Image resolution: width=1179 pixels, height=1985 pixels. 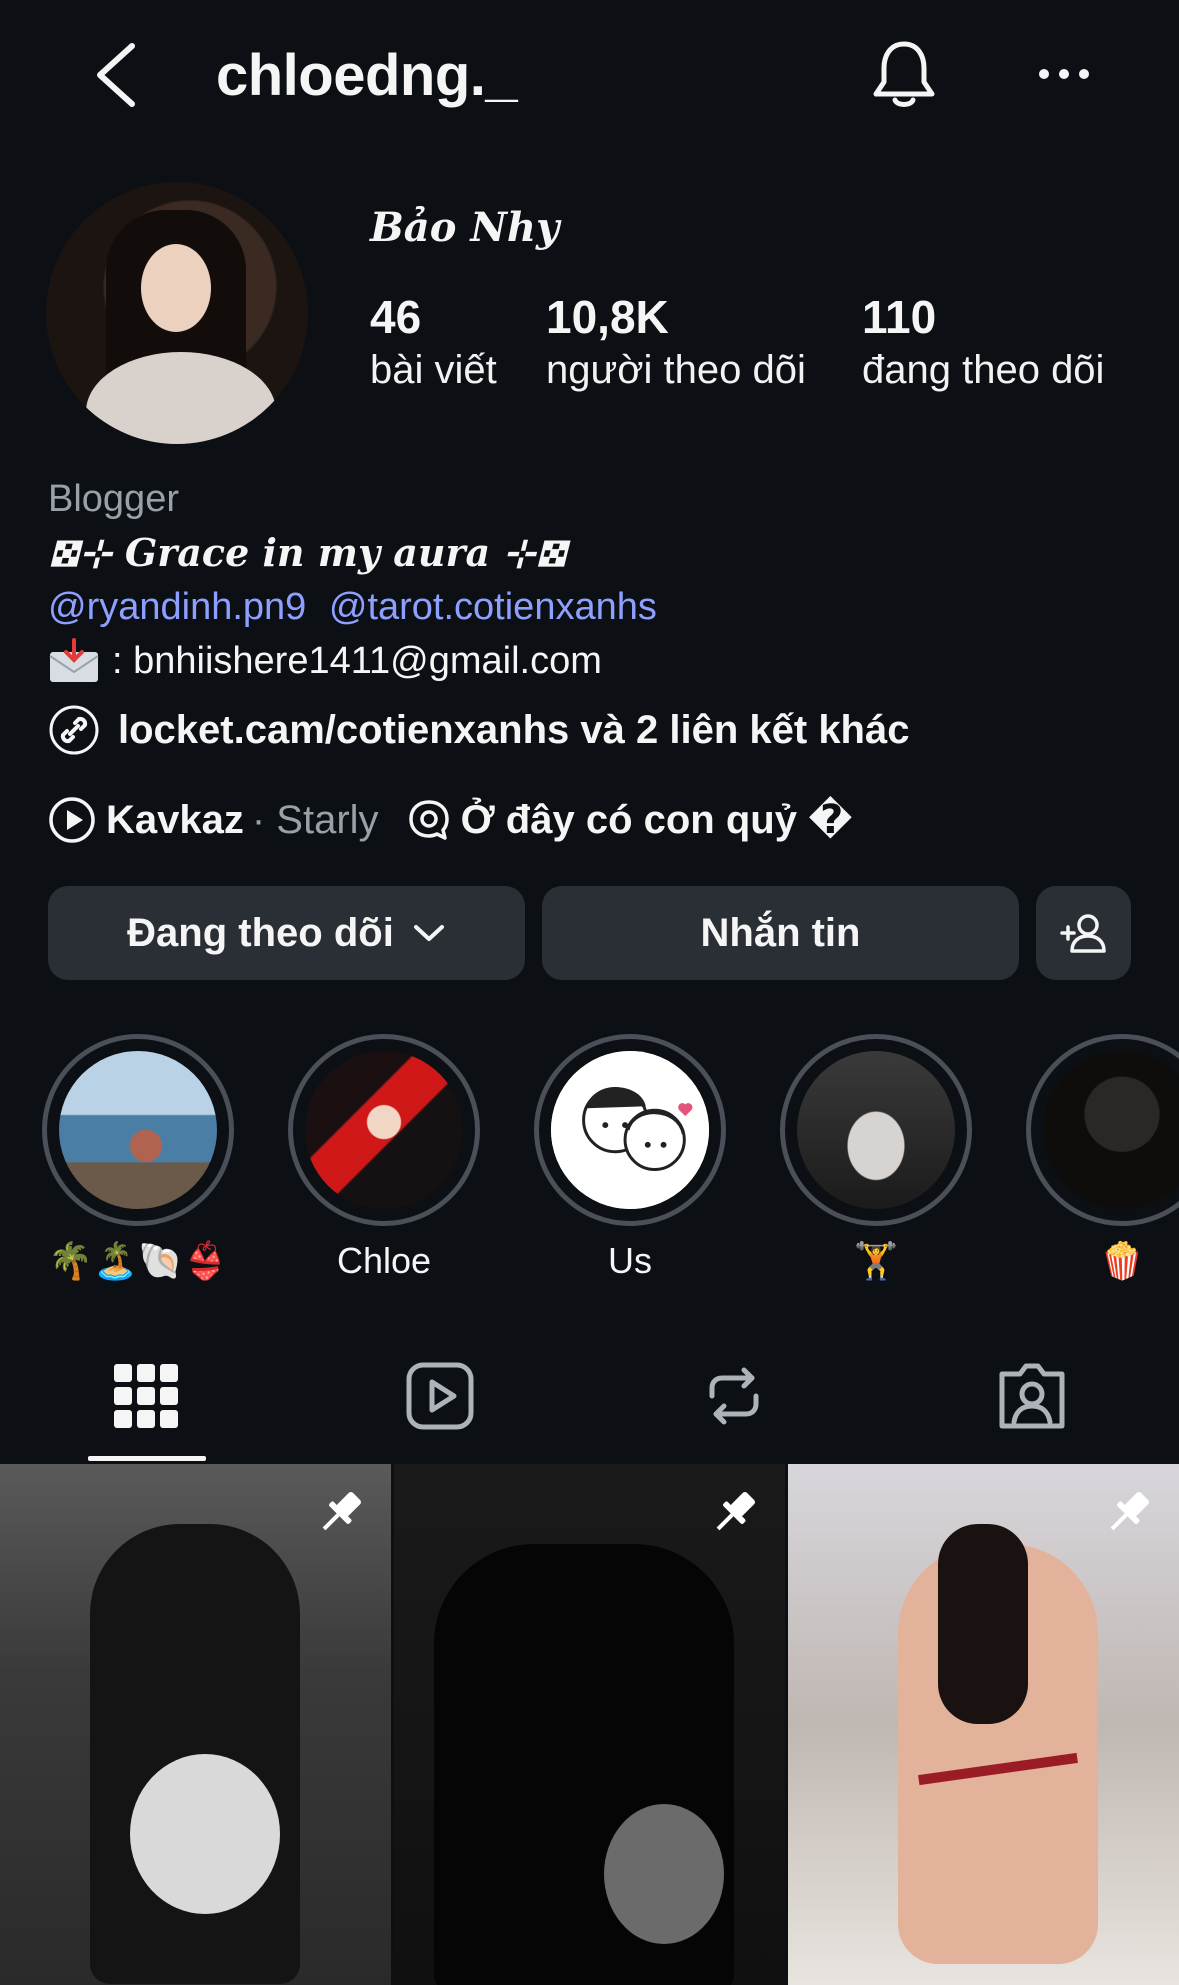 I want to click on bio-email: : bnhiishere1411@gmail.com, so click(x=325, y=661).